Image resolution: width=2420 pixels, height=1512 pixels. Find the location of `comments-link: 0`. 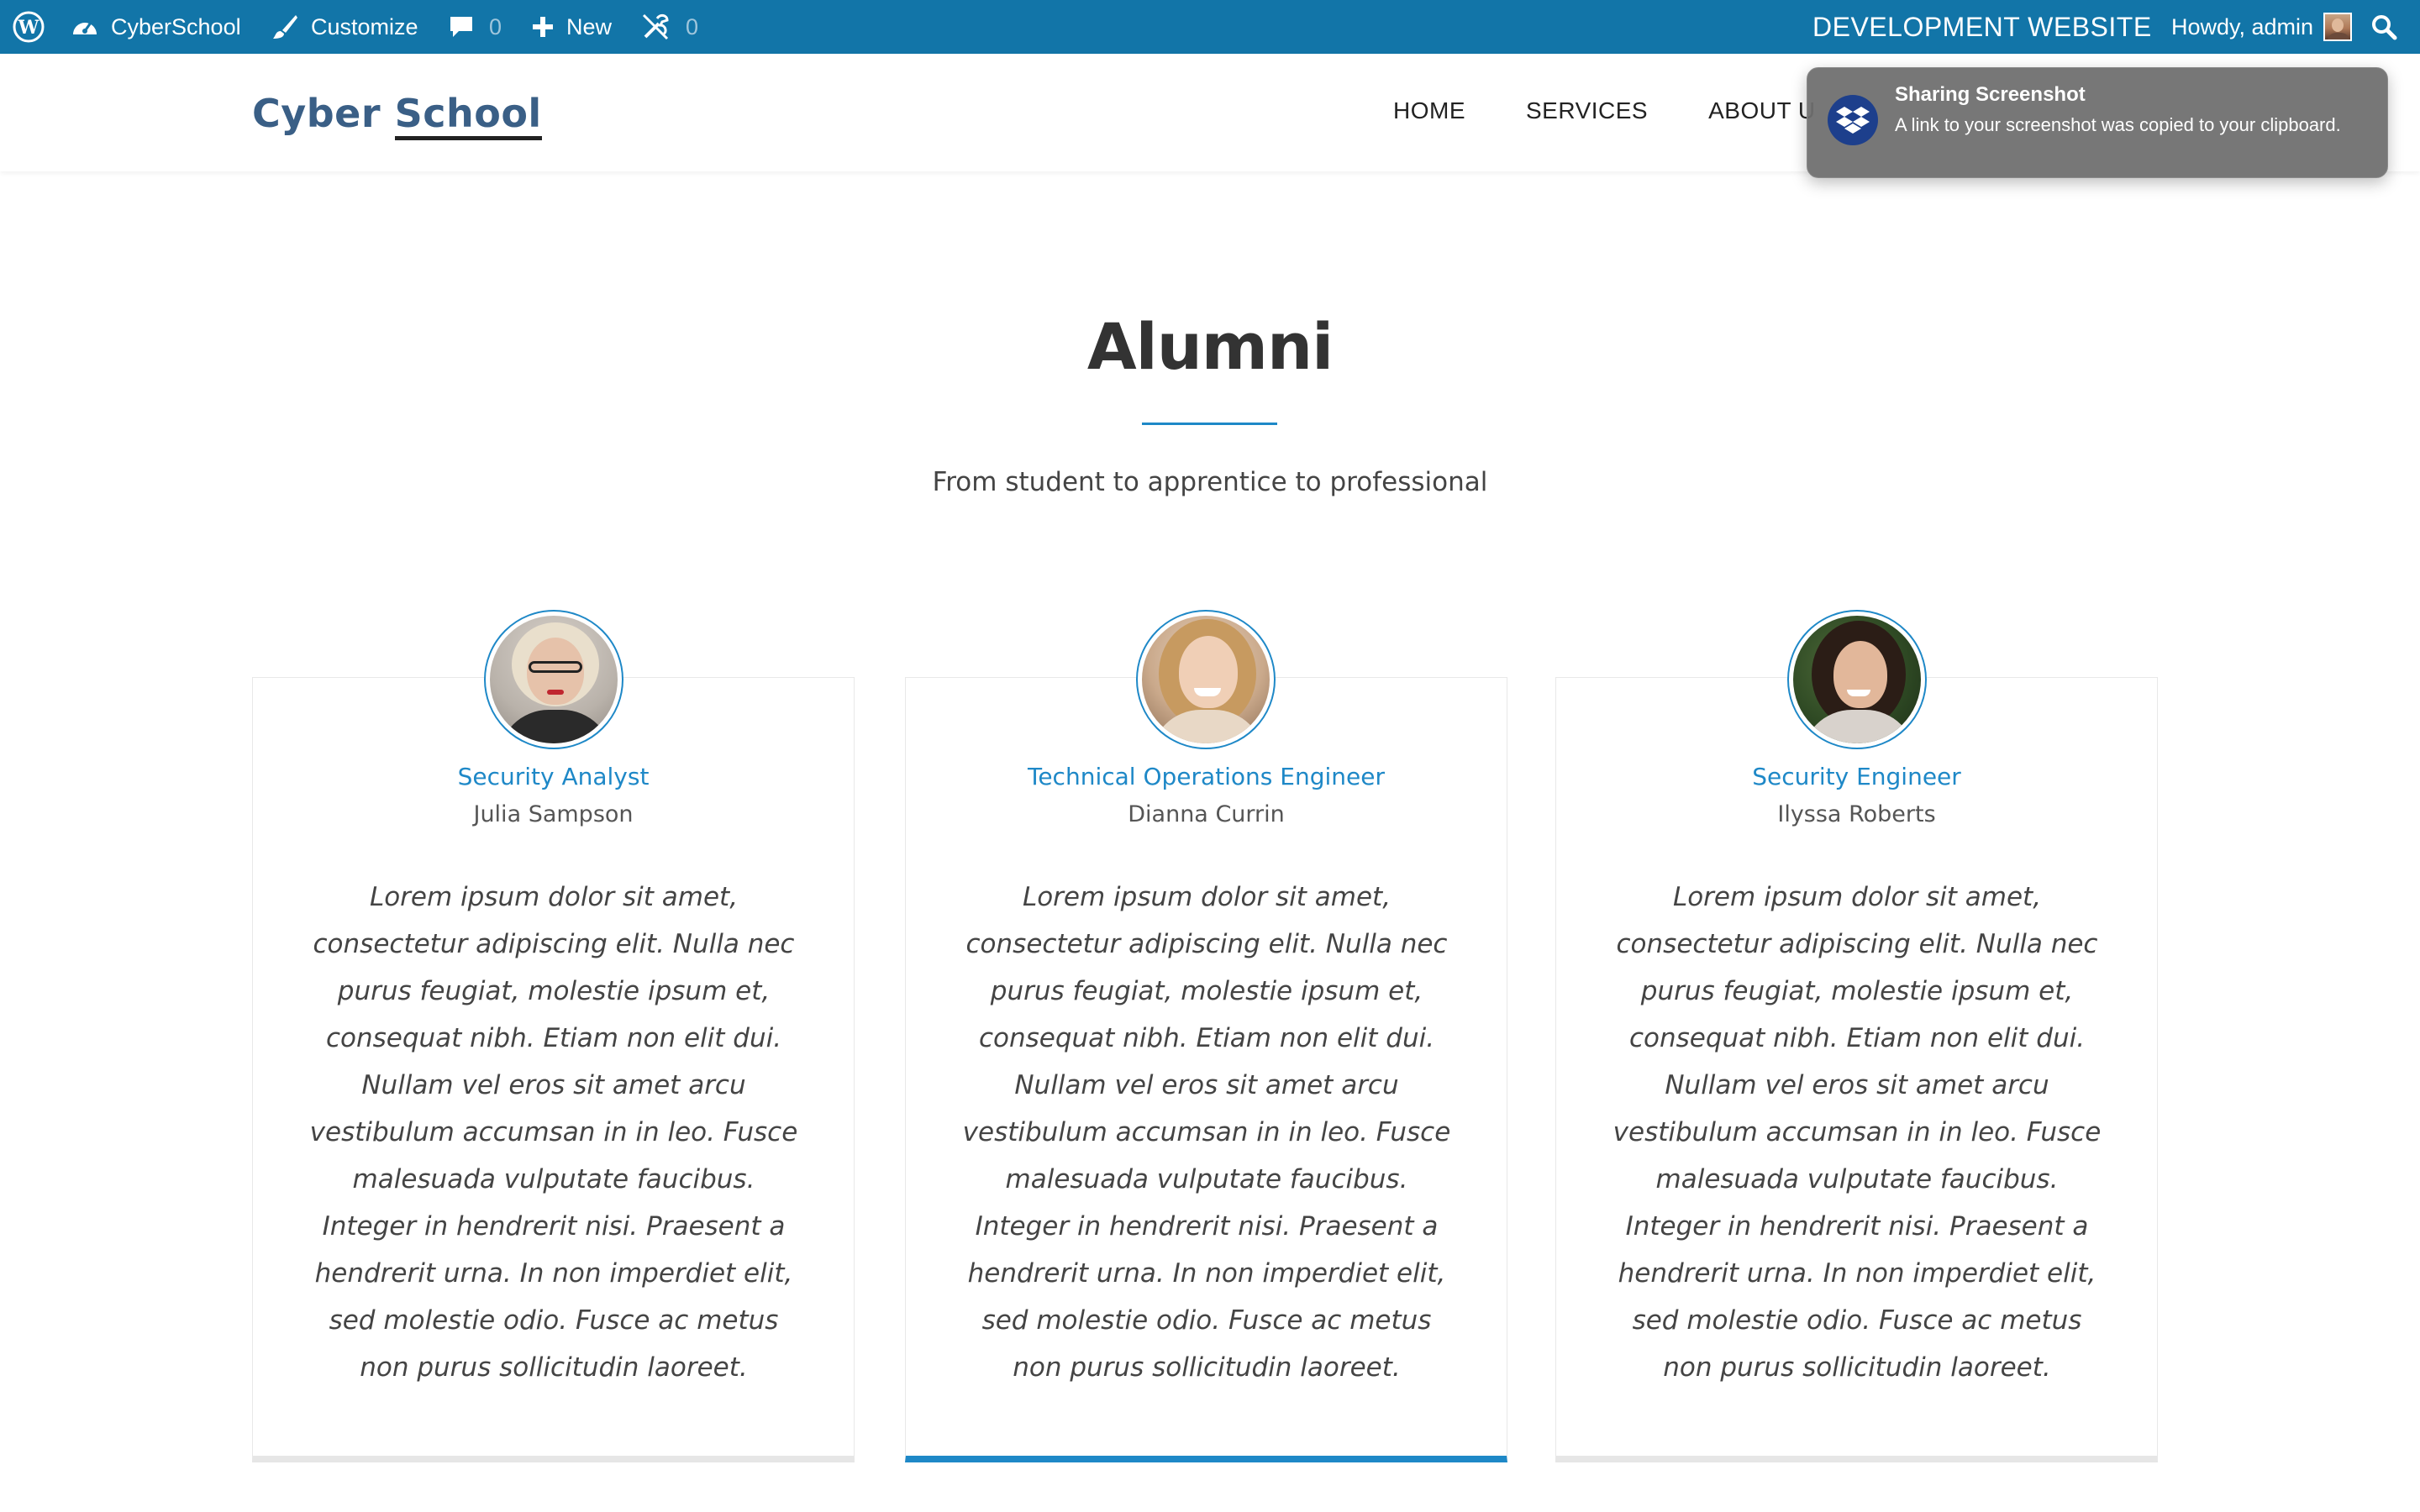

comments-link: 0 is located at coordinates (476, 27).